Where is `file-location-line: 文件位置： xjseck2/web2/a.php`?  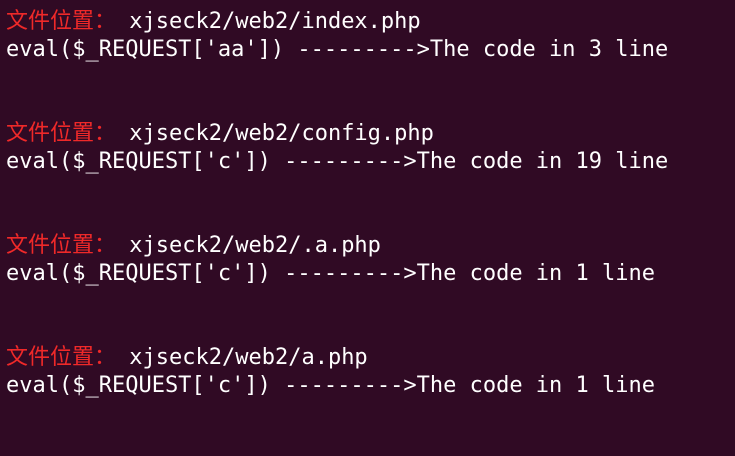 file-location-line: 文件位置： xjseck2/web2/a.php is located at coordinates (370, 358).